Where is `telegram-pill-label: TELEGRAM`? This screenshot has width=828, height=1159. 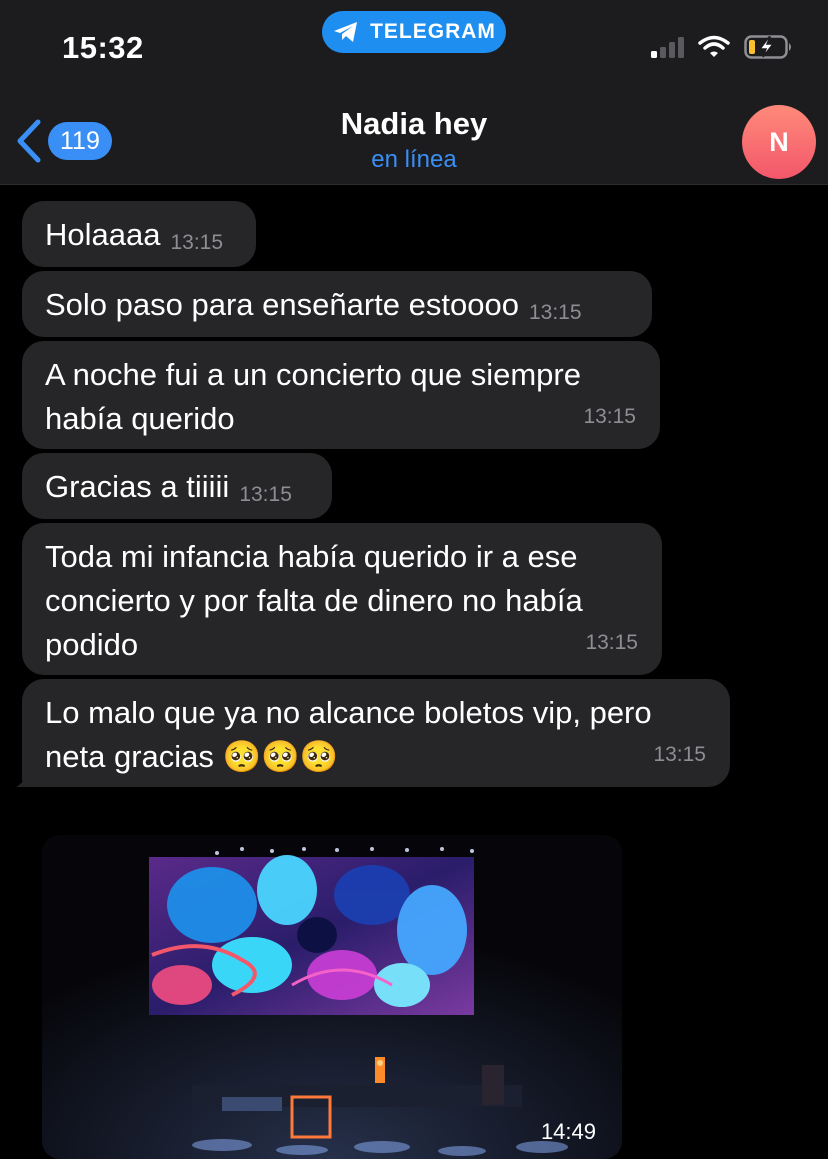 telegram-pill-label: TELEGRAM is located at coordinates (433, 31).